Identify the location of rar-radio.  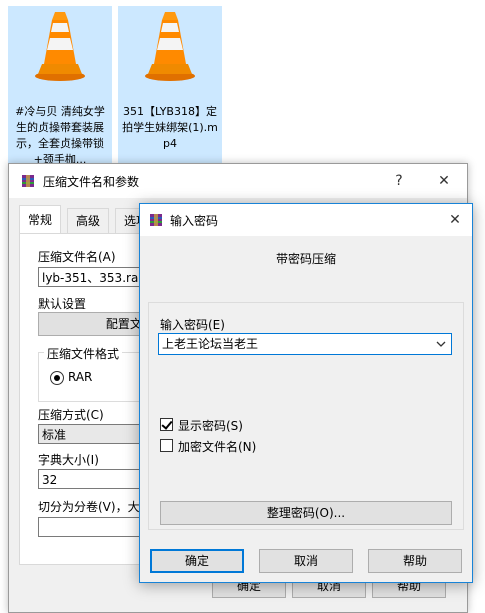
(57, 378).